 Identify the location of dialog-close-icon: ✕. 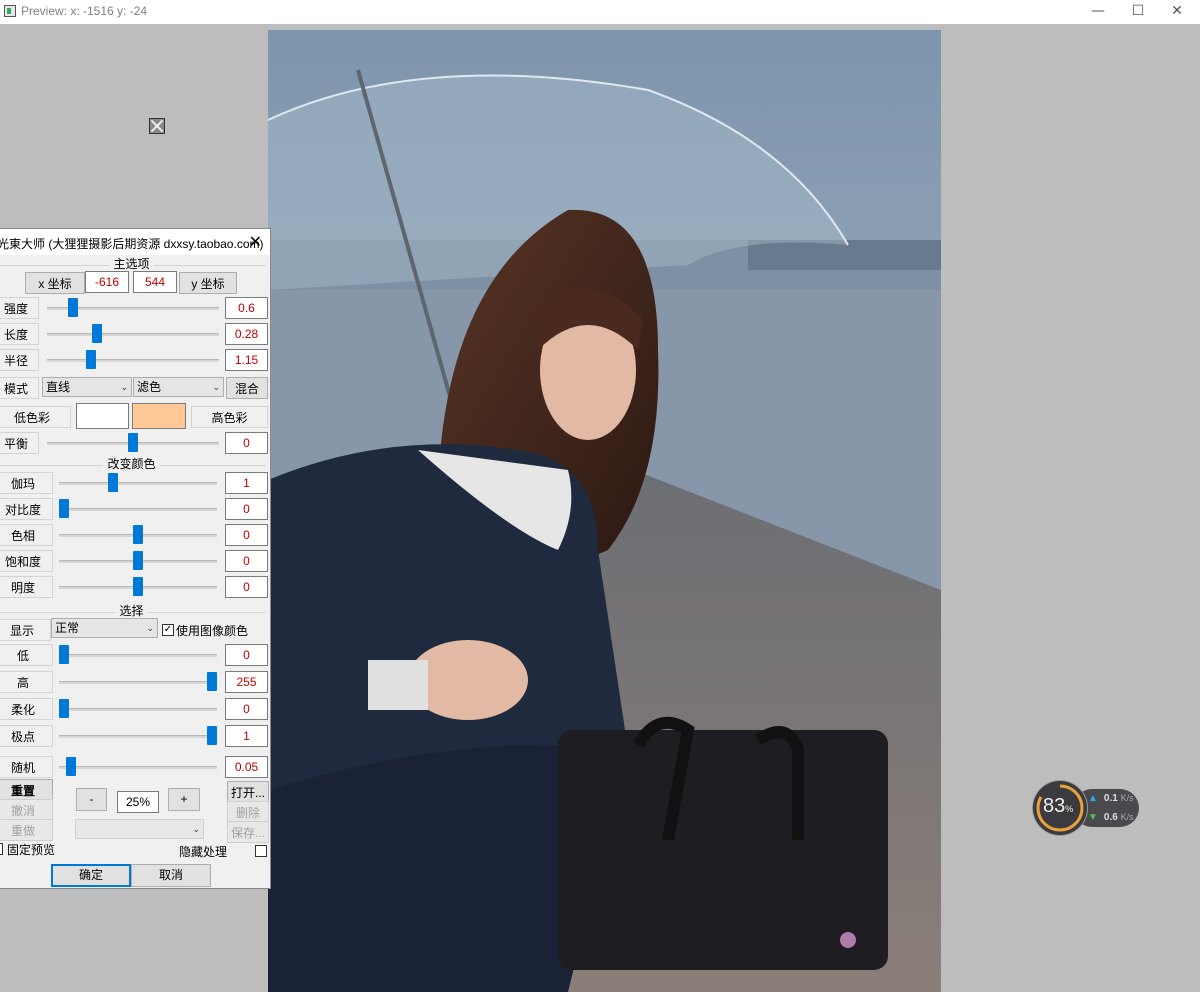
(255, 242).